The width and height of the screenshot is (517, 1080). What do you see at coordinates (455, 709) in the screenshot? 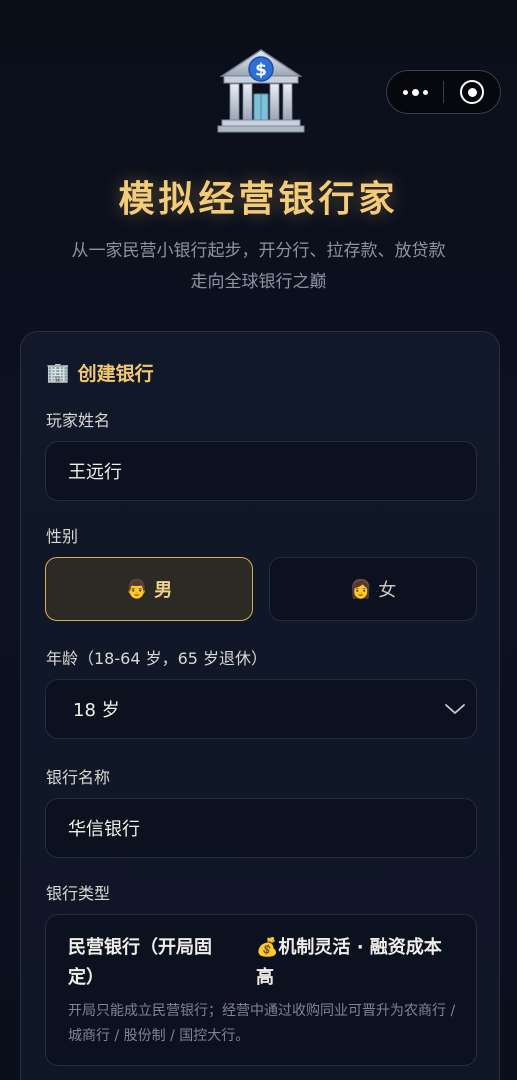
I see `chevron-down-icon` at bounding box center [455, 709].